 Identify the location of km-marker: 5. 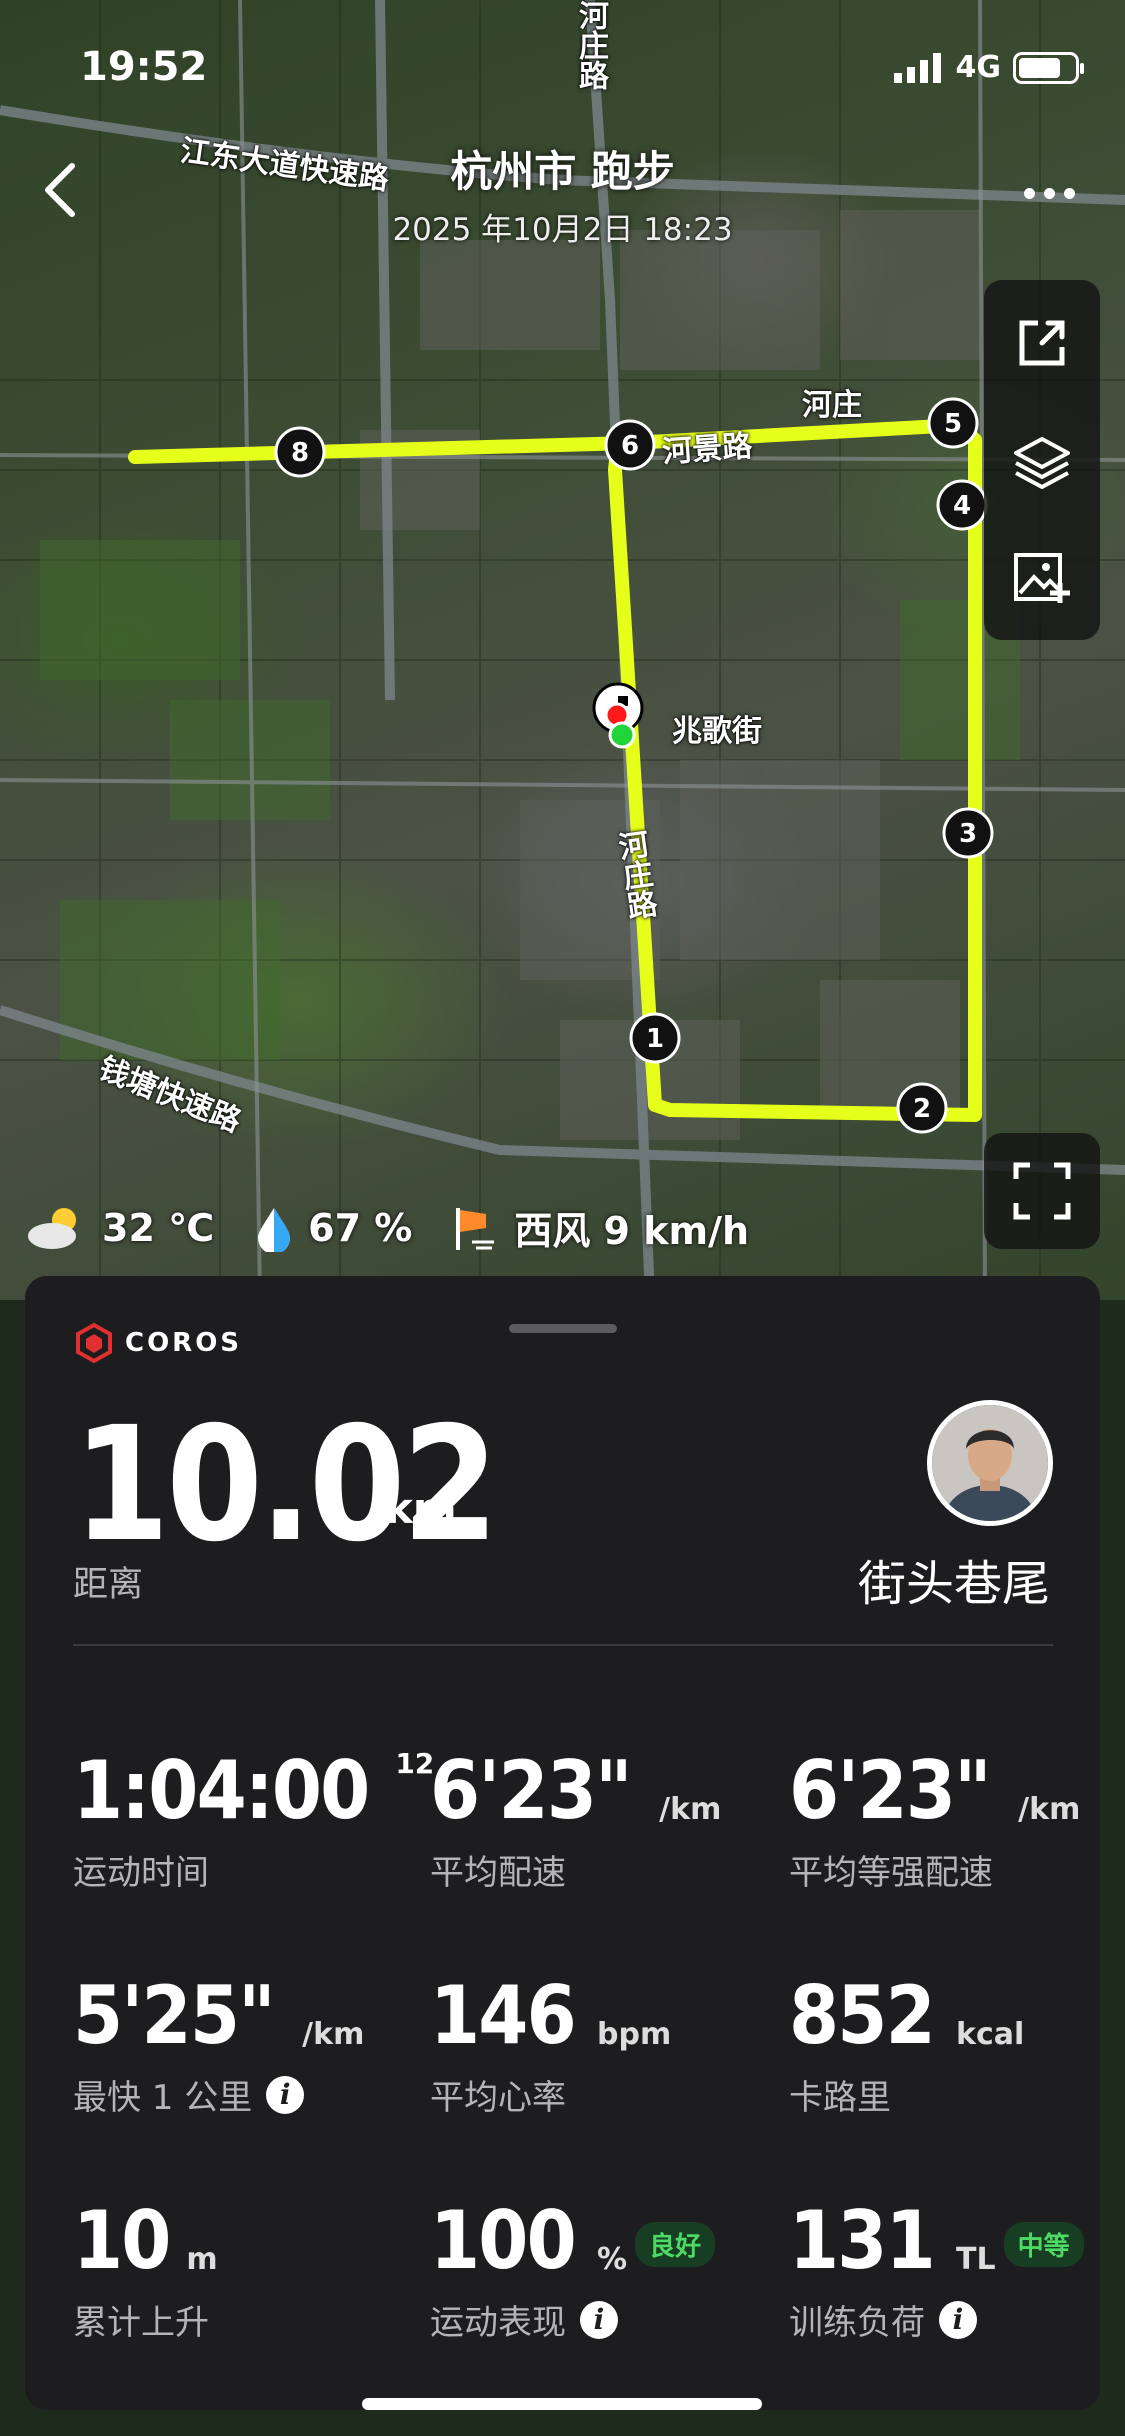
(953, 423).